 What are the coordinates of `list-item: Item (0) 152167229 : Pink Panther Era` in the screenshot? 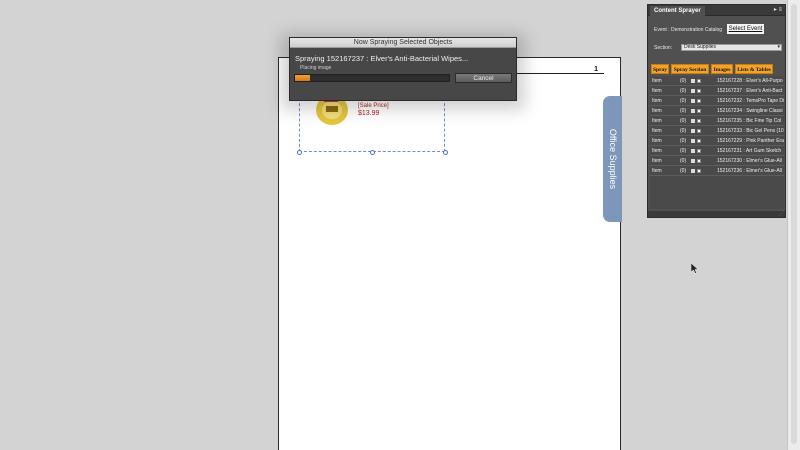 It's located at (717, 141).